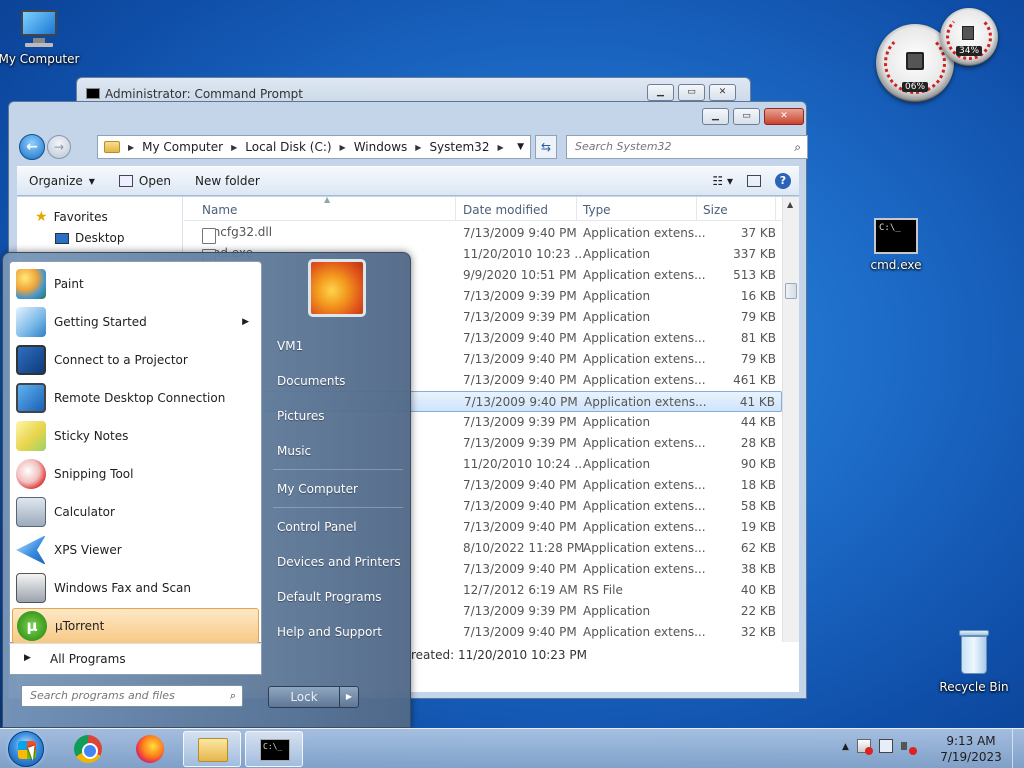  I want to click on column-headers: Name ▲ Date modified Type Size, so click(483, 208).